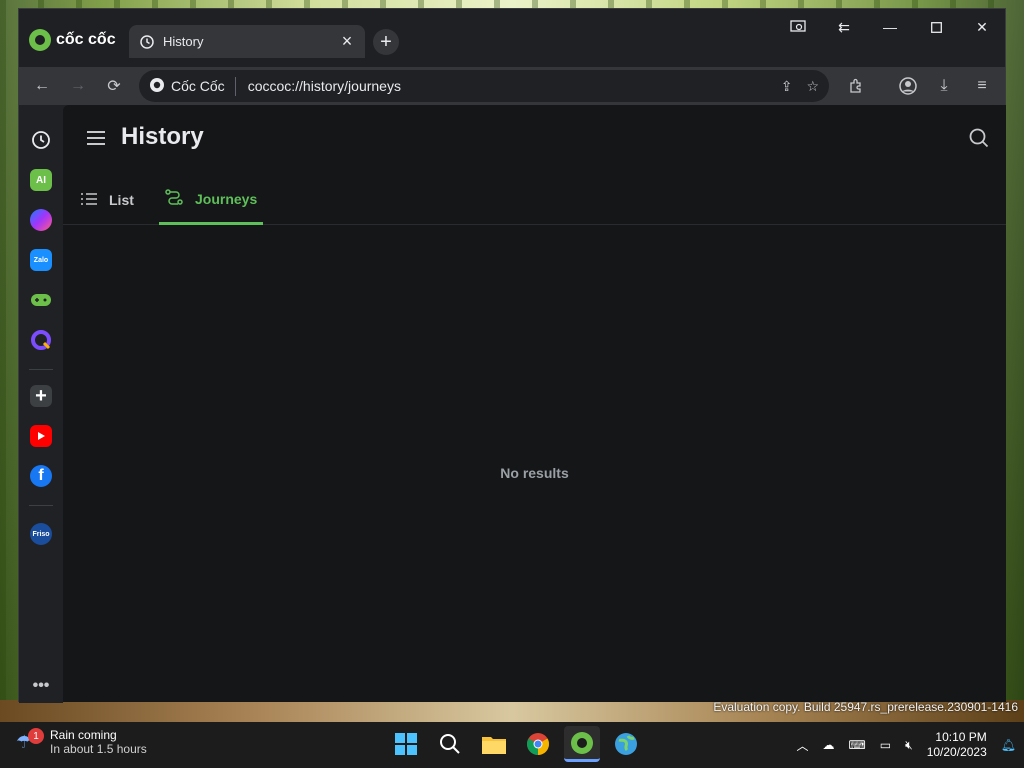  I want to click on coccoc-taskbar-icon, so click(582, 744).